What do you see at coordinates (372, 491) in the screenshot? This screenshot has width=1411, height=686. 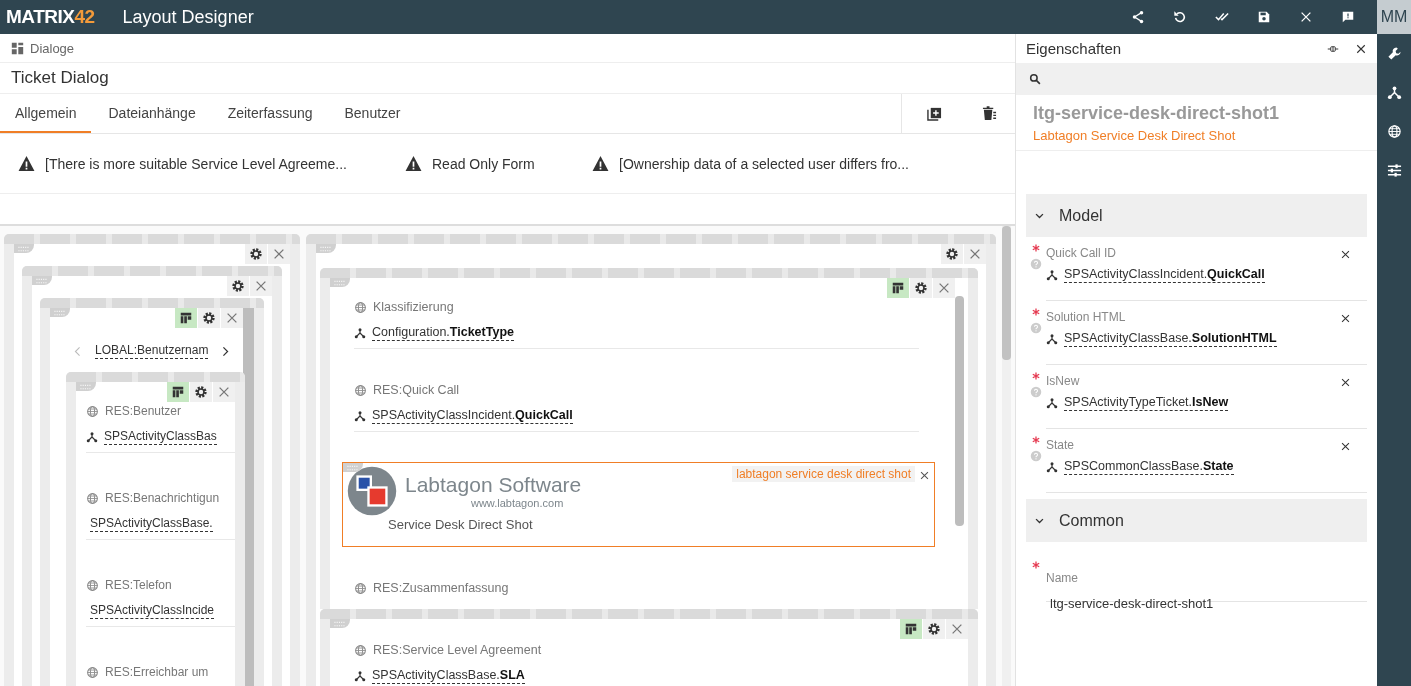 I see `logo-mark-icon` at bounding box center [372, 491].